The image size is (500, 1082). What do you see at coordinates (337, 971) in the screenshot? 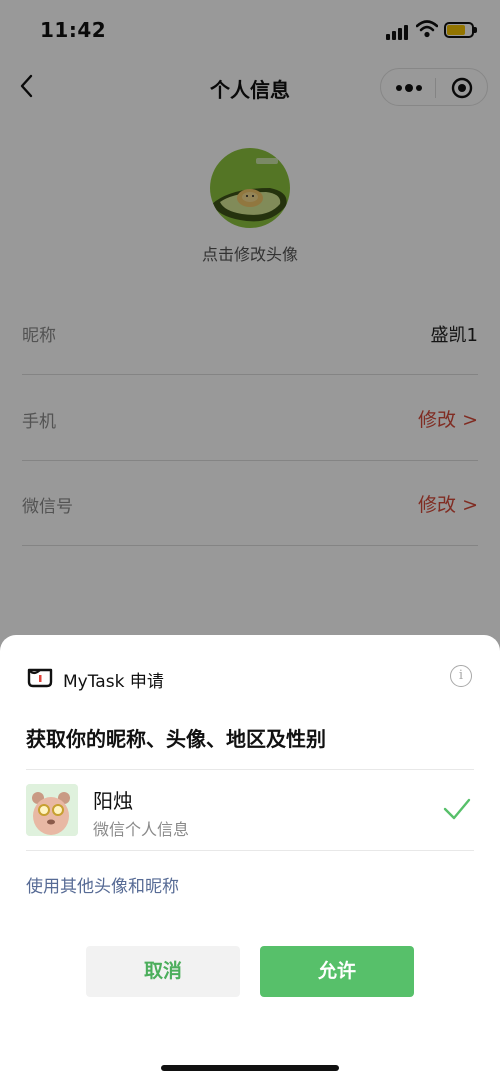
I see `allow-button: 允许` at bounding box center [337, 971].